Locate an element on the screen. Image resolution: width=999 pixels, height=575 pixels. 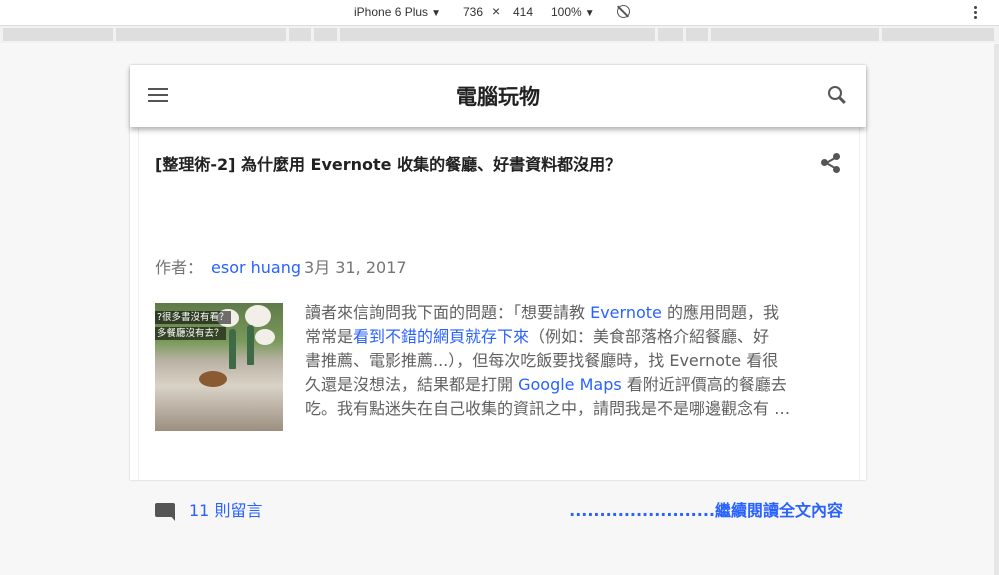
device-select: iPhone 6 Plus ▼ is located at coordinates (397, 12).